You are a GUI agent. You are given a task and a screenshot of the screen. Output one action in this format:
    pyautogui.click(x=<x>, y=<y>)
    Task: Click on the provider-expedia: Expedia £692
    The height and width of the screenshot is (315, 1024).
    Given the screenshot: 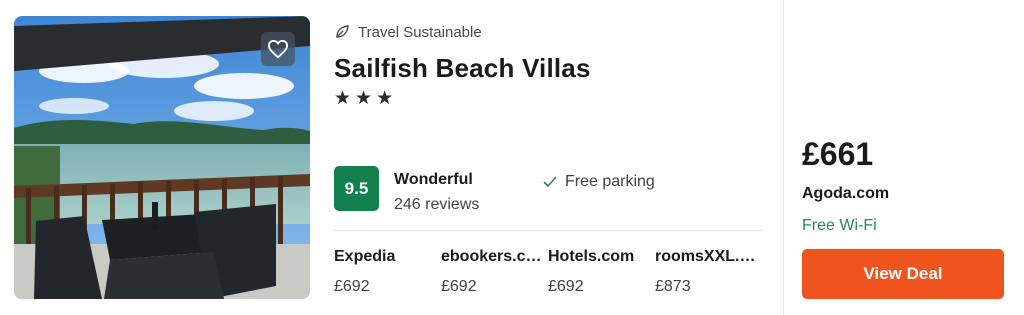 What is the action you would take?
    pyautogui.click(x=386, y=272)
    